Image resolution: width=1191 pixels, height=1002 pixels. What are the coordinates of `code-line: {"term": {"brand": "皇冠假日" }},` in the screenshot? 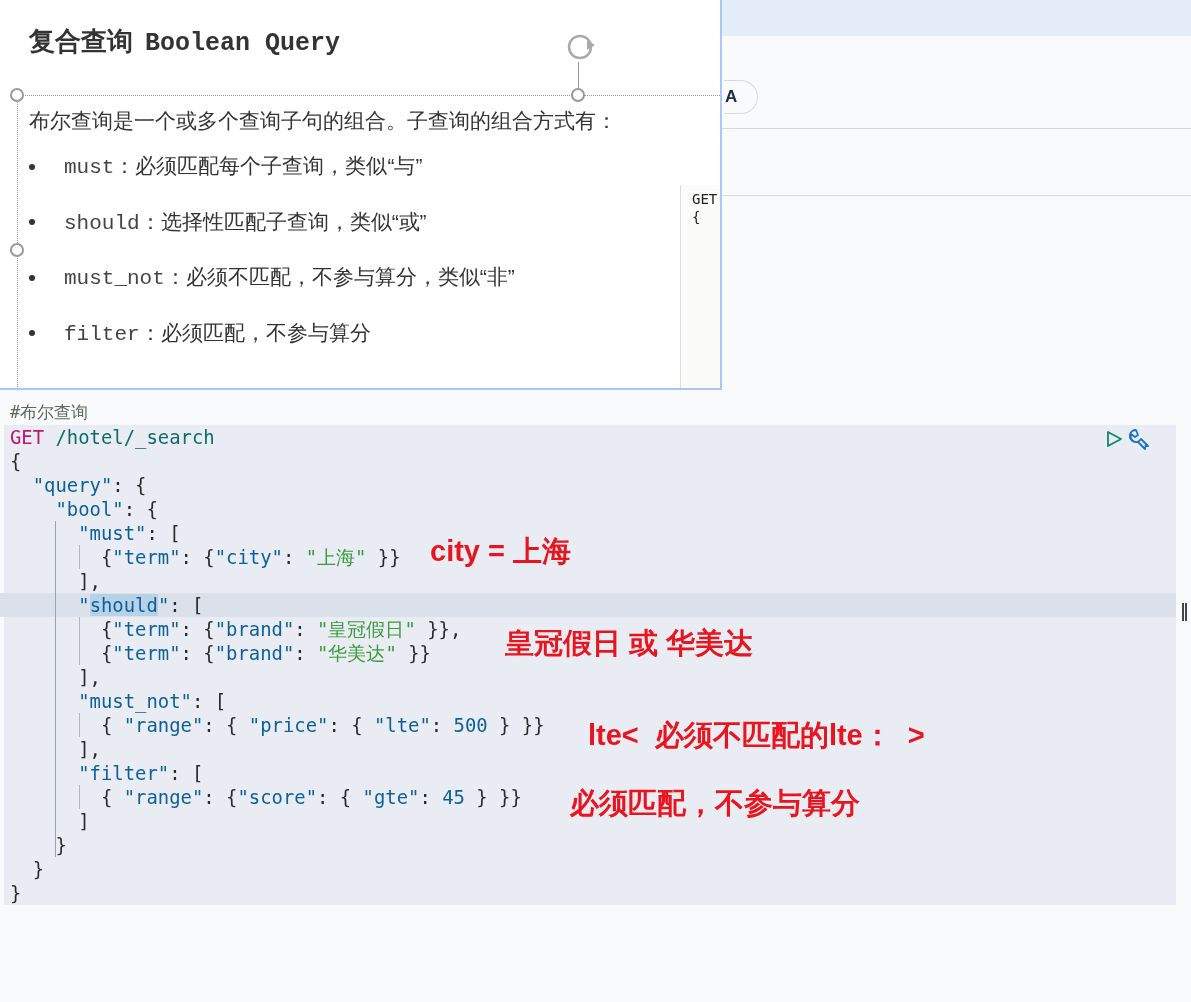 It's located at (281, 629).